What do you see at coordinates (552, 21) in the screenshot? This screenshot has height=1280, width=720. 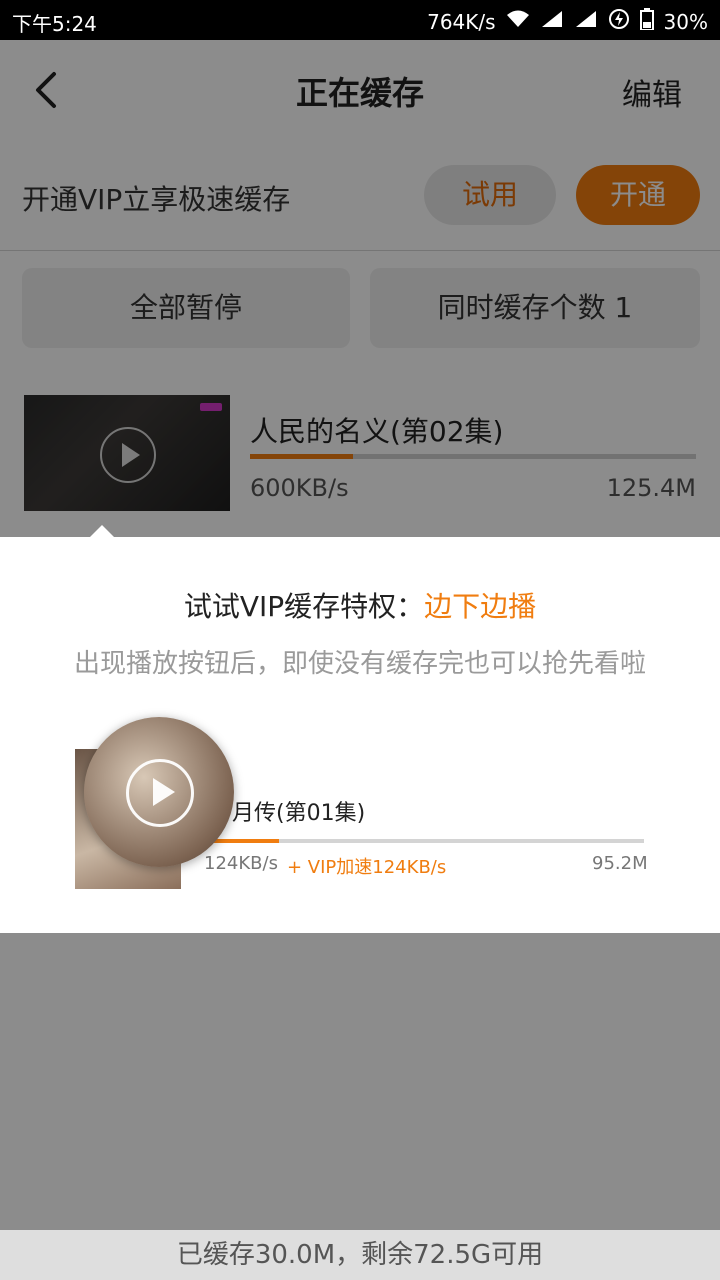 I see `signal-icon` at bounding box center [552, 21].